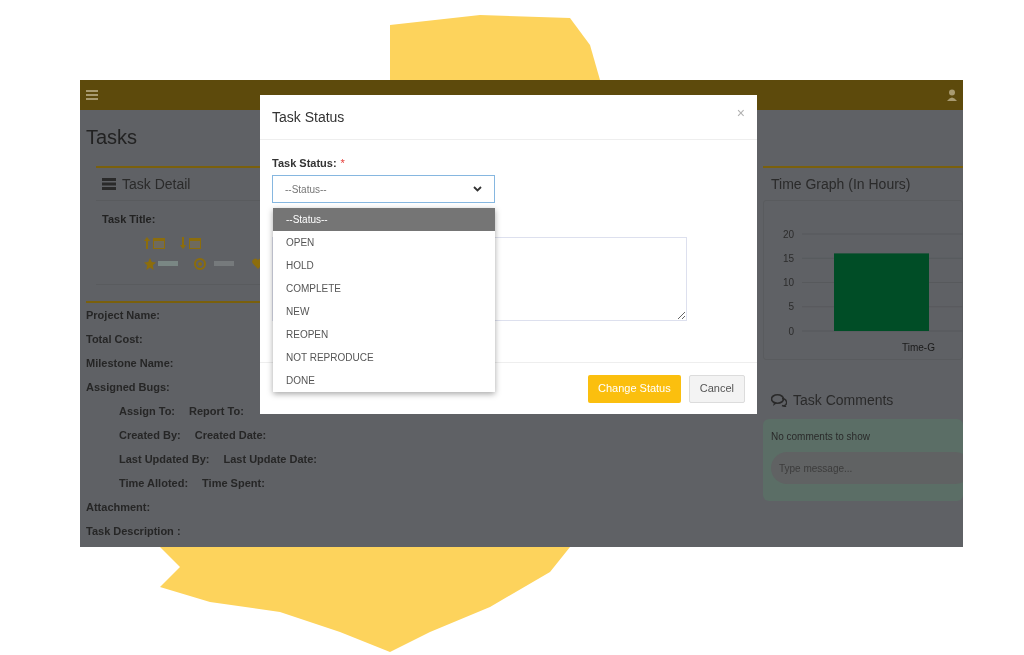 This screenshot has width=1024, height=655. What do you see at coordinates (128, 387) in the screenshot?
I see `field-label: Assigned Bugs:` at bounding box center [128, 387].